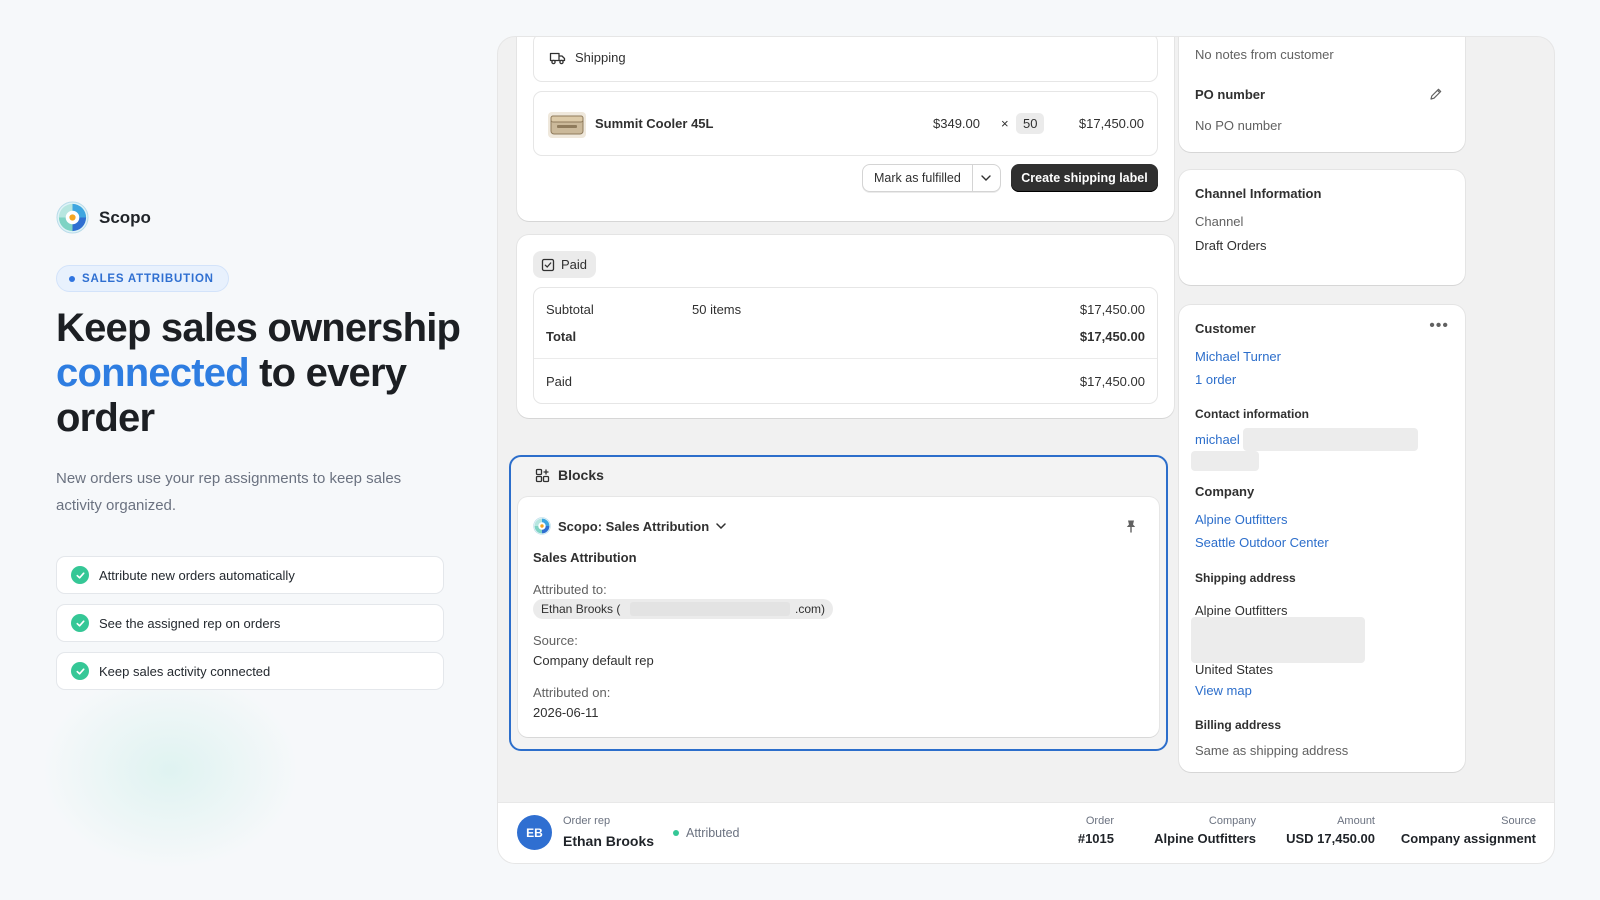  Describe the element at coordinates (676, 833) in the screenshot. I see `status-dot` at that location.